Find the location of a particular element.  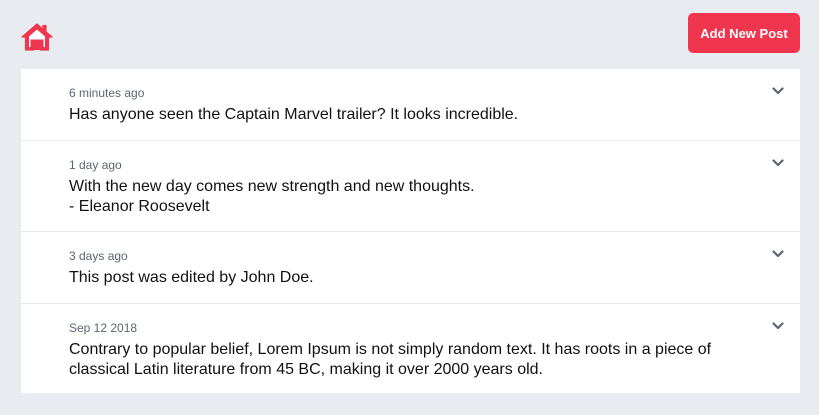

post-timestamp: 6 minutes ago is located at coordinates (107, 93).